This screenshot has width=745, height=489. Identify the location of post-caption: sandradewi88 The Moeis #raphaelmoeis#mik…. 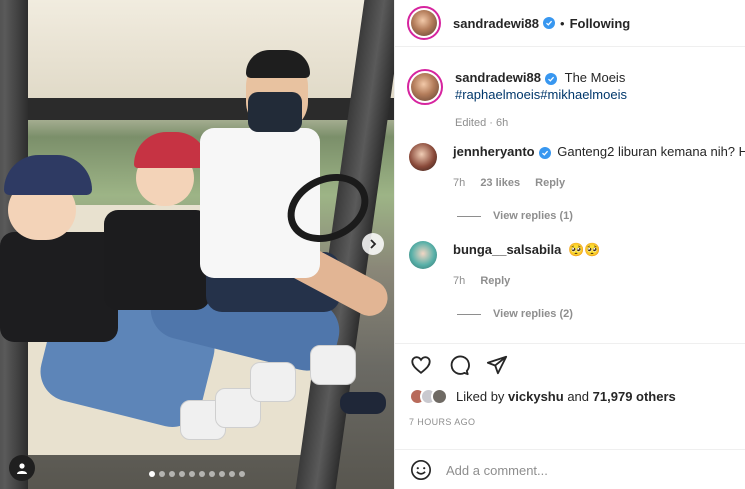
(570, 89).